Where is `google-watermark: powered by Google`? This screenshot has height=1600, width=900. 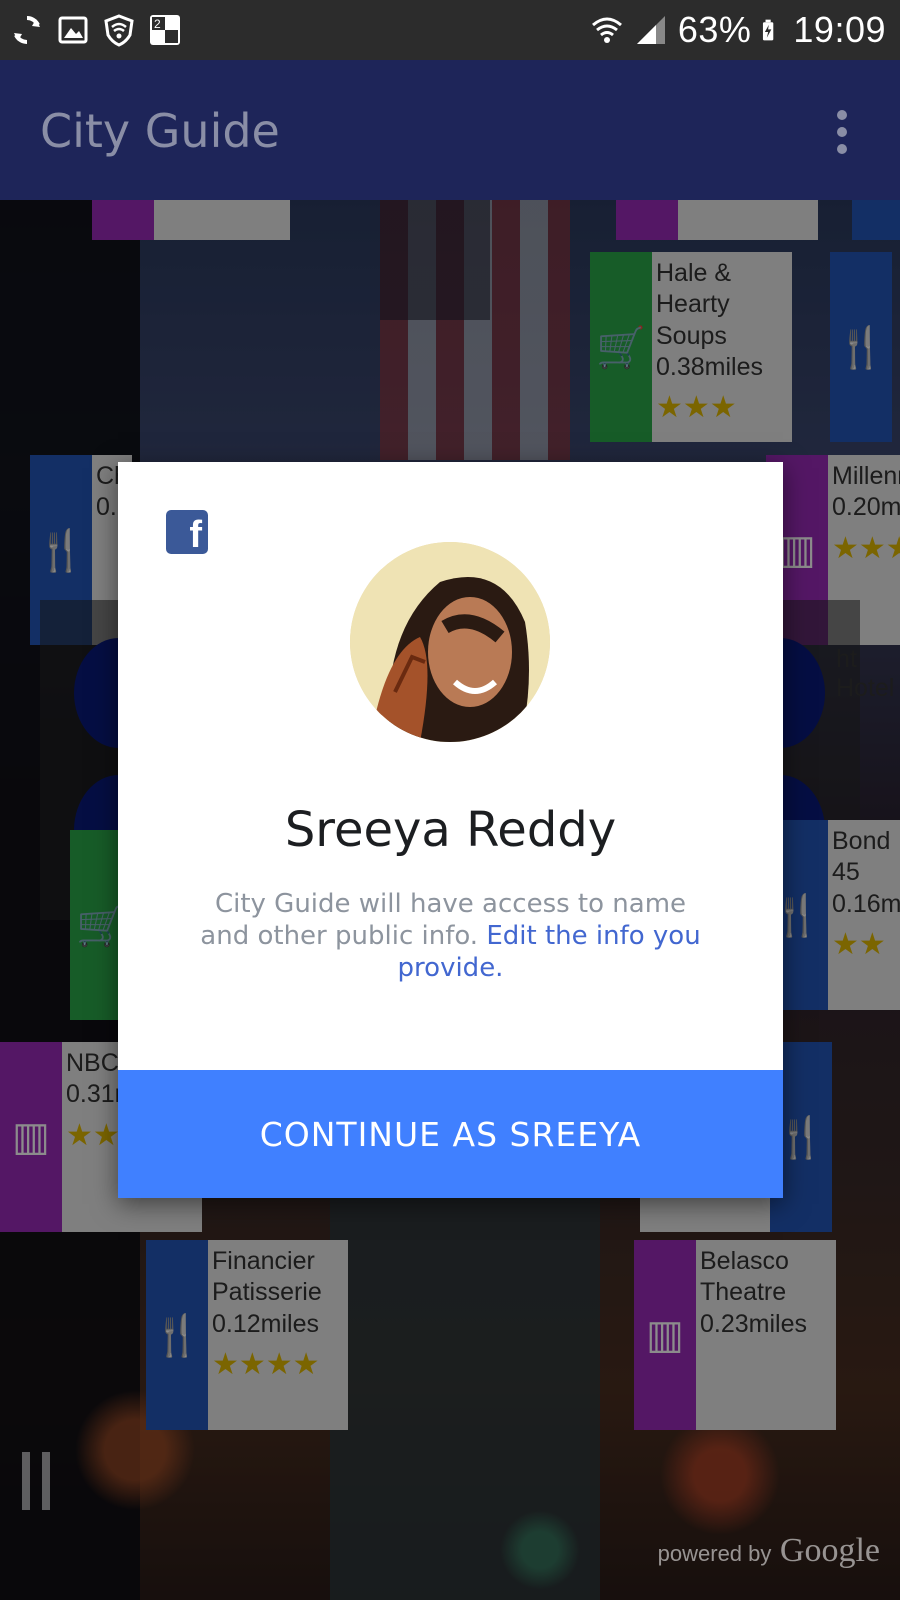
google-watermark: powered by Google is located at coordinates (769, 1551).